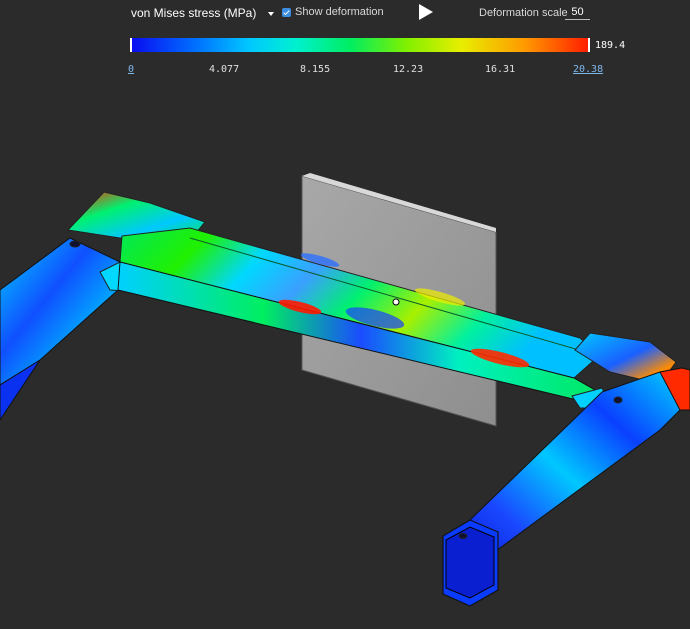 This screenshot has width=690, height=629. What do you see at coordinates (315, 69) in the screenshot?
I see `legend-tick-label: 8.155` at bounding box center [315, 69].